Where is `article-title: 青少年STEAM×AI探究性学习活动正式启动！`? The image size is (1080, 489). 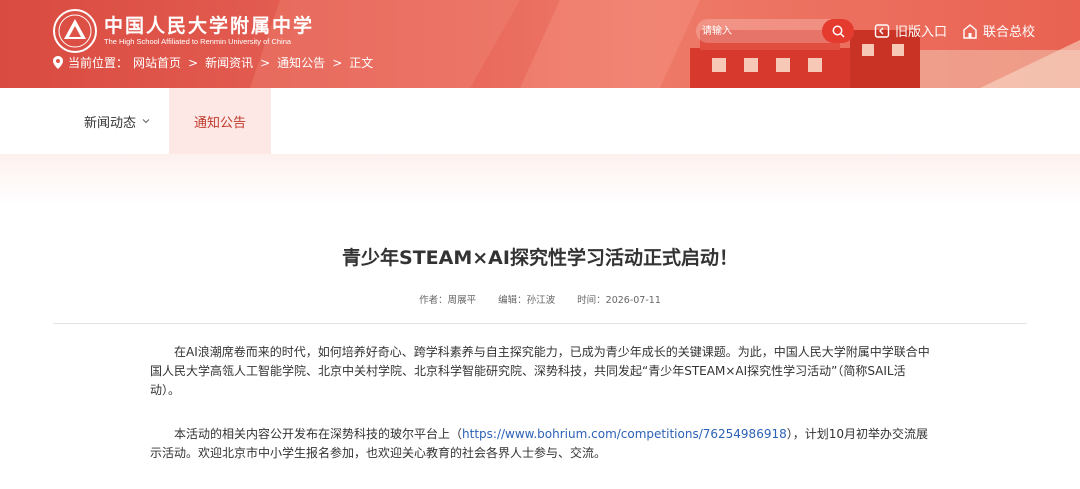 article-title: 青少年STEAM×AI探究性学习活动正式启动！ is located at coordinates (540, 258).